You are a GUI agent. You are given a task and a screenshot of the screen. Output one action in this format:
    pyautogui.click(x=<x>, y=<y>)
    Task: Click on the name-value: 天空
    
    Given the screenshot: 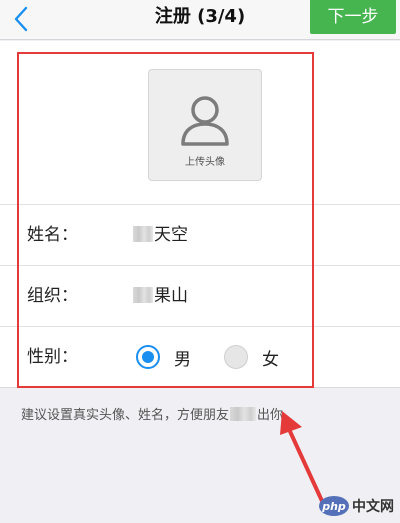 What is the action you would take?
    pyautogui.click(x=171, y=235)
    